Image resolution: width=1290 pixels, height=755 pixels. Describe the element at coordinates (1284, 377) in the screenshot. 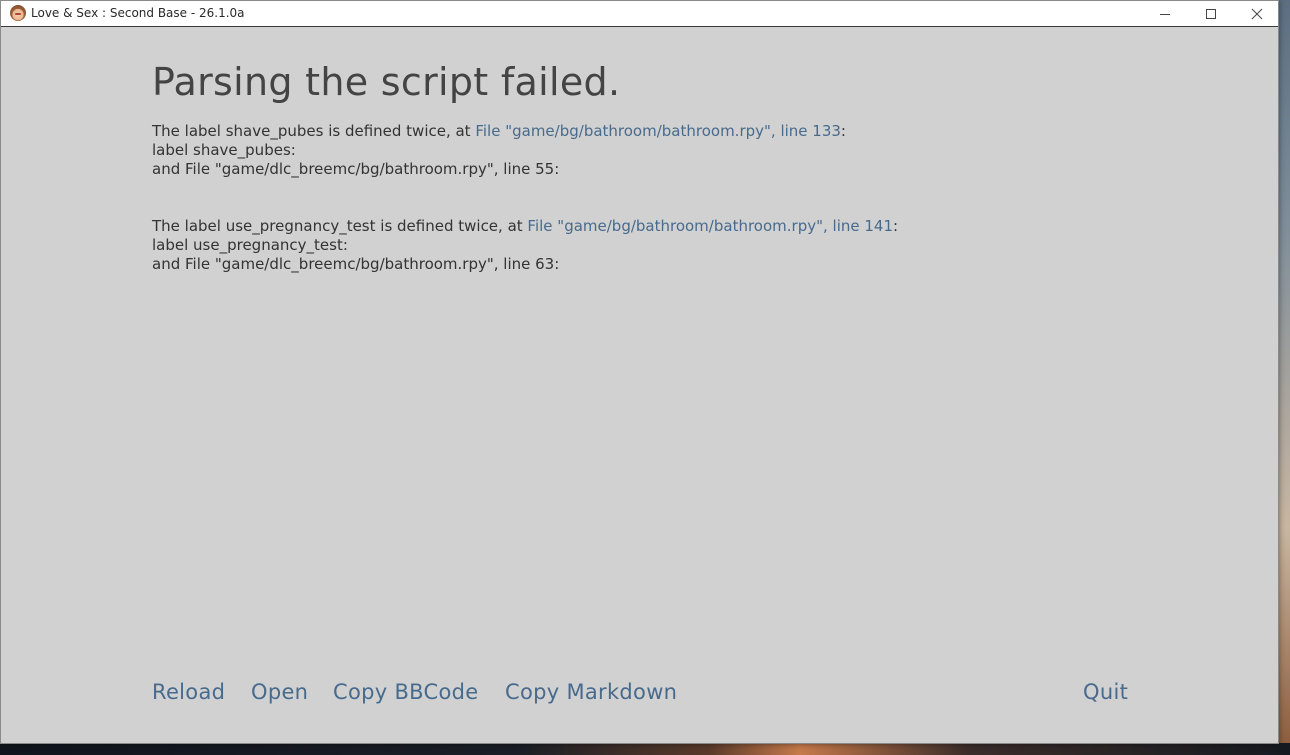

I see `desktop-background` at that location.